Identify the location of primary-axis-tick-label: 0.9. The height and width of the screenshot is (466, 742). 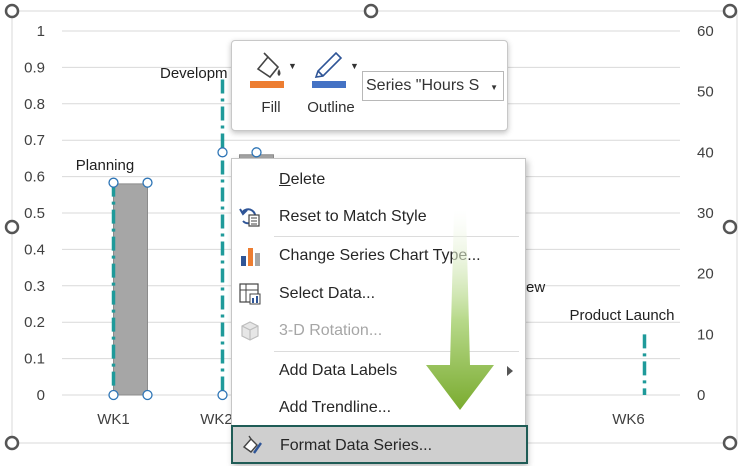
(34, 67).